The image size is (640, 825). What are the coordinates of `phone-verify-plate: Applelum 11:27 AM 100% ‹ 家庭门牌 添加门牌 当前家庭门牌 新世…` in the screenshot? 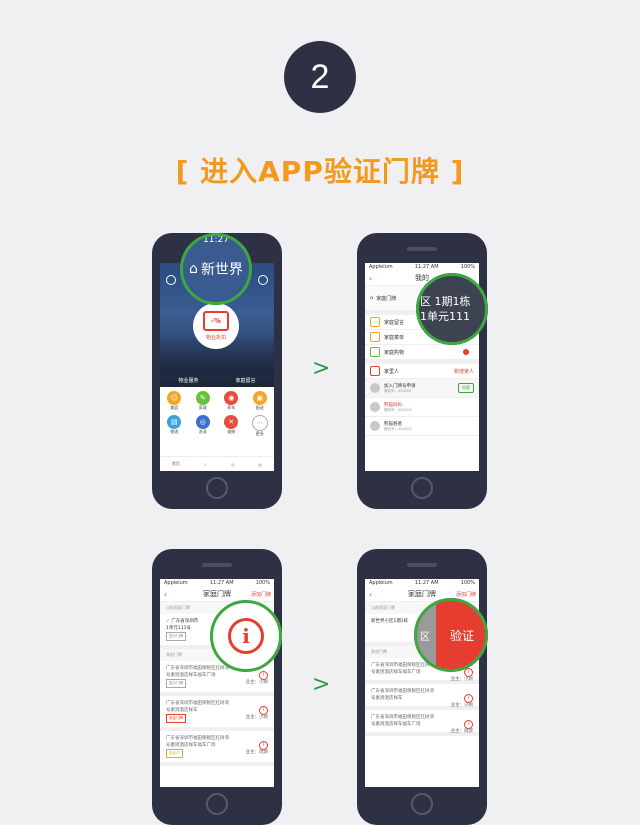 It's located at (422, 687).